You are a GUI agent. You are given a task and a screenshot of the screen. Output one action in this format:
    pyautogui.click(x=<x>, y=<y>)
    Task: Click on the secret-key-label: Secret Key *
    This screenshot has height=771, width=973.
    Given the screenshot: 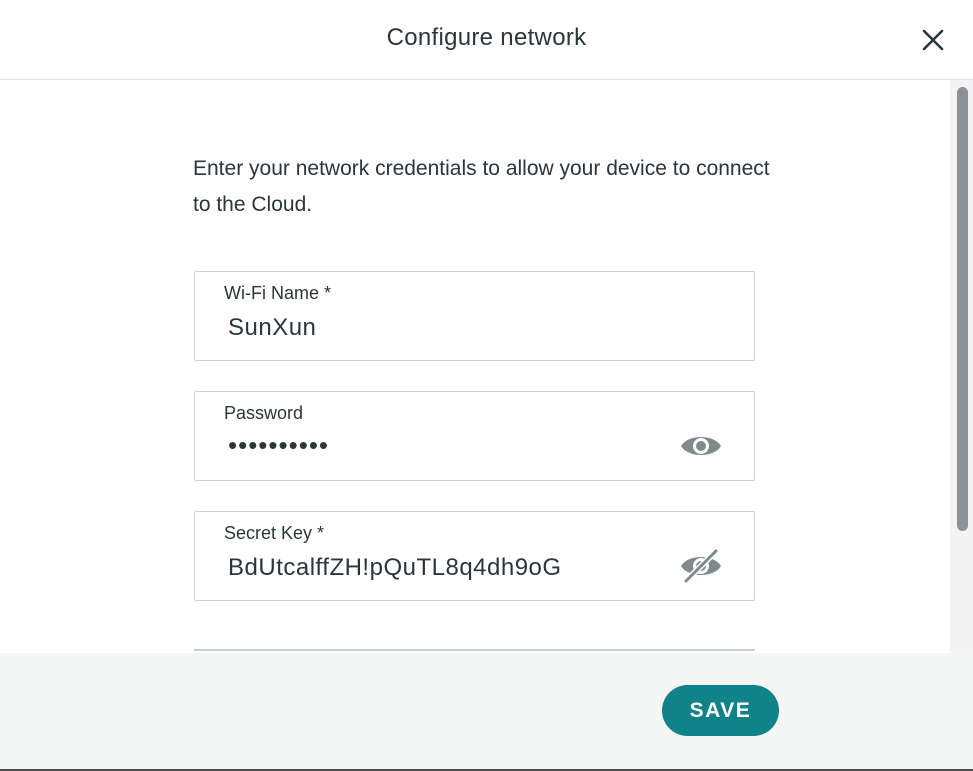 What is the action you would take?
    pyautogui.click(x=274, y=533)
    